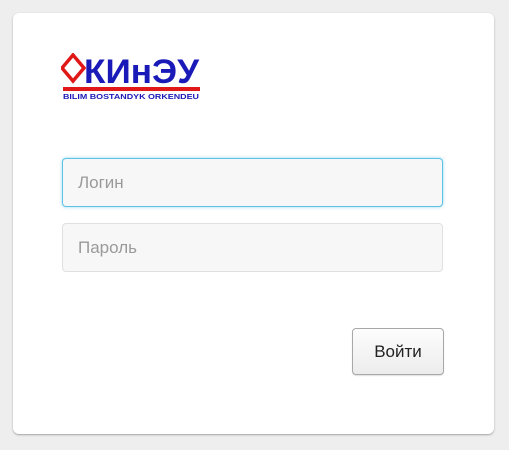  I want to click on logo-tagline: BILIM BOSTANDYK ORKENDEU, so click(131, 96).